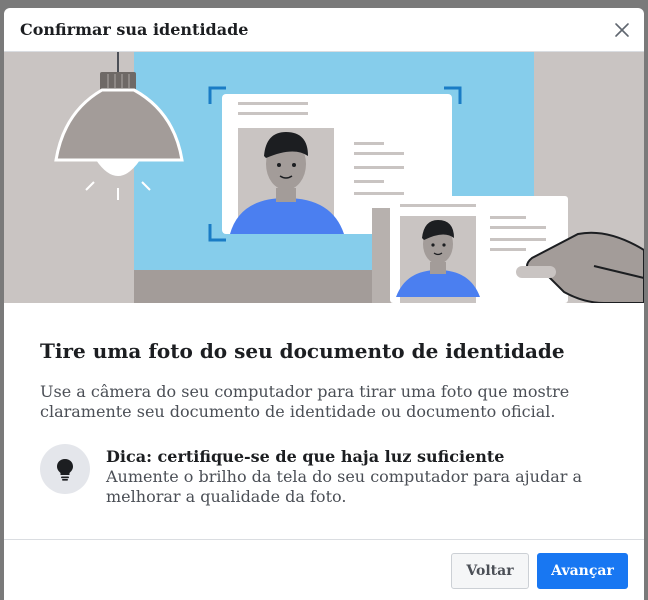  Describe the element at coordinates (65, 469) in the screenshot. I see `lightbulb-icon` at that location.